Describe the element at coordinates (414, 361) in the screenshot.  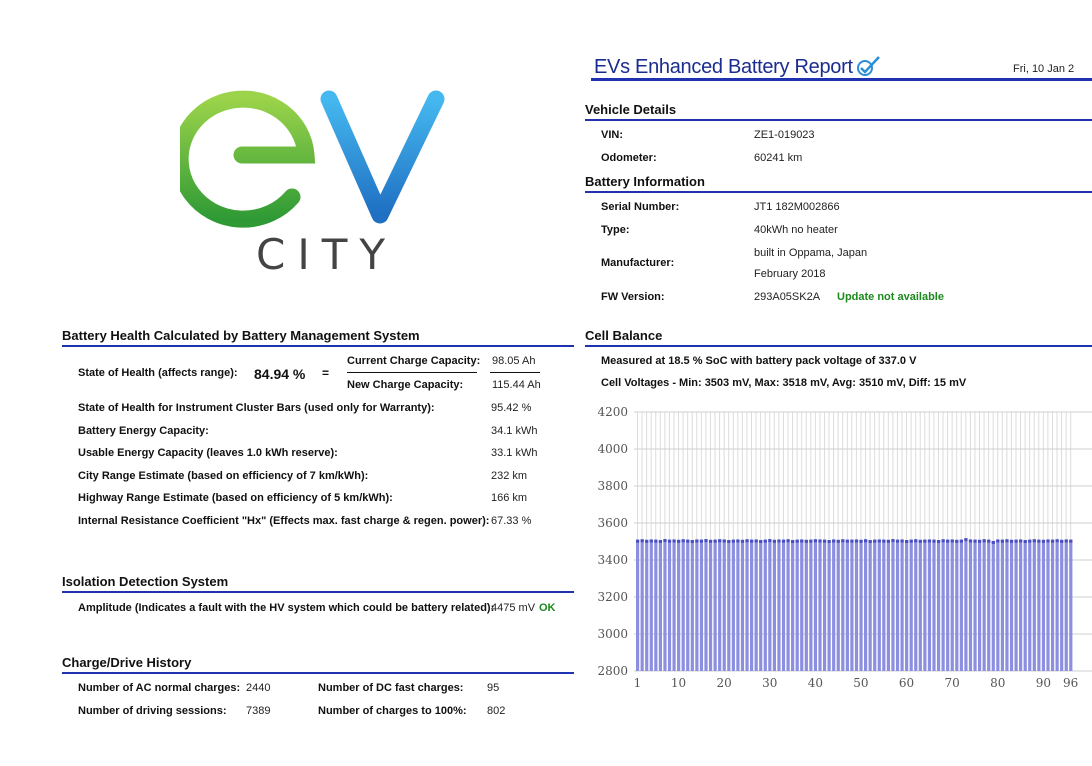
I see `current-capacity-label: Current Charge Capacity:` at that location.